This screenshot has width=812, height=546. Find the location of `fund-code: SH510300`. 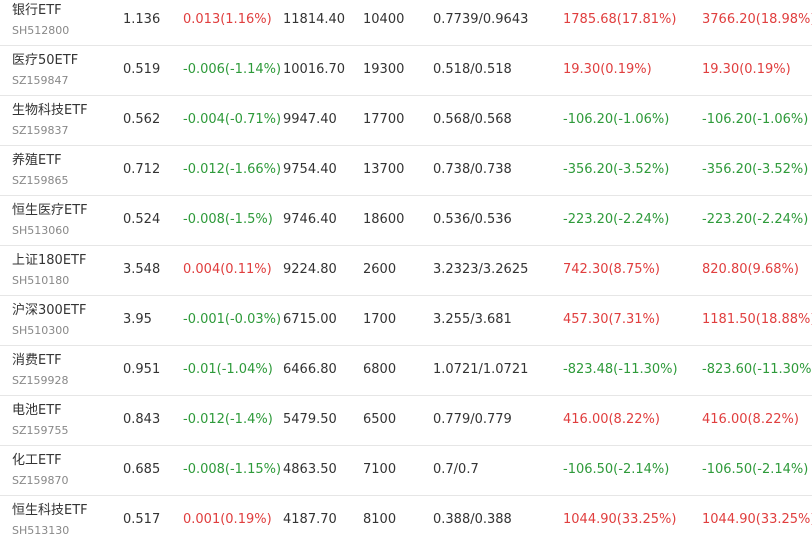

fund-code: SH510300 is located at coordinates (41, 330).